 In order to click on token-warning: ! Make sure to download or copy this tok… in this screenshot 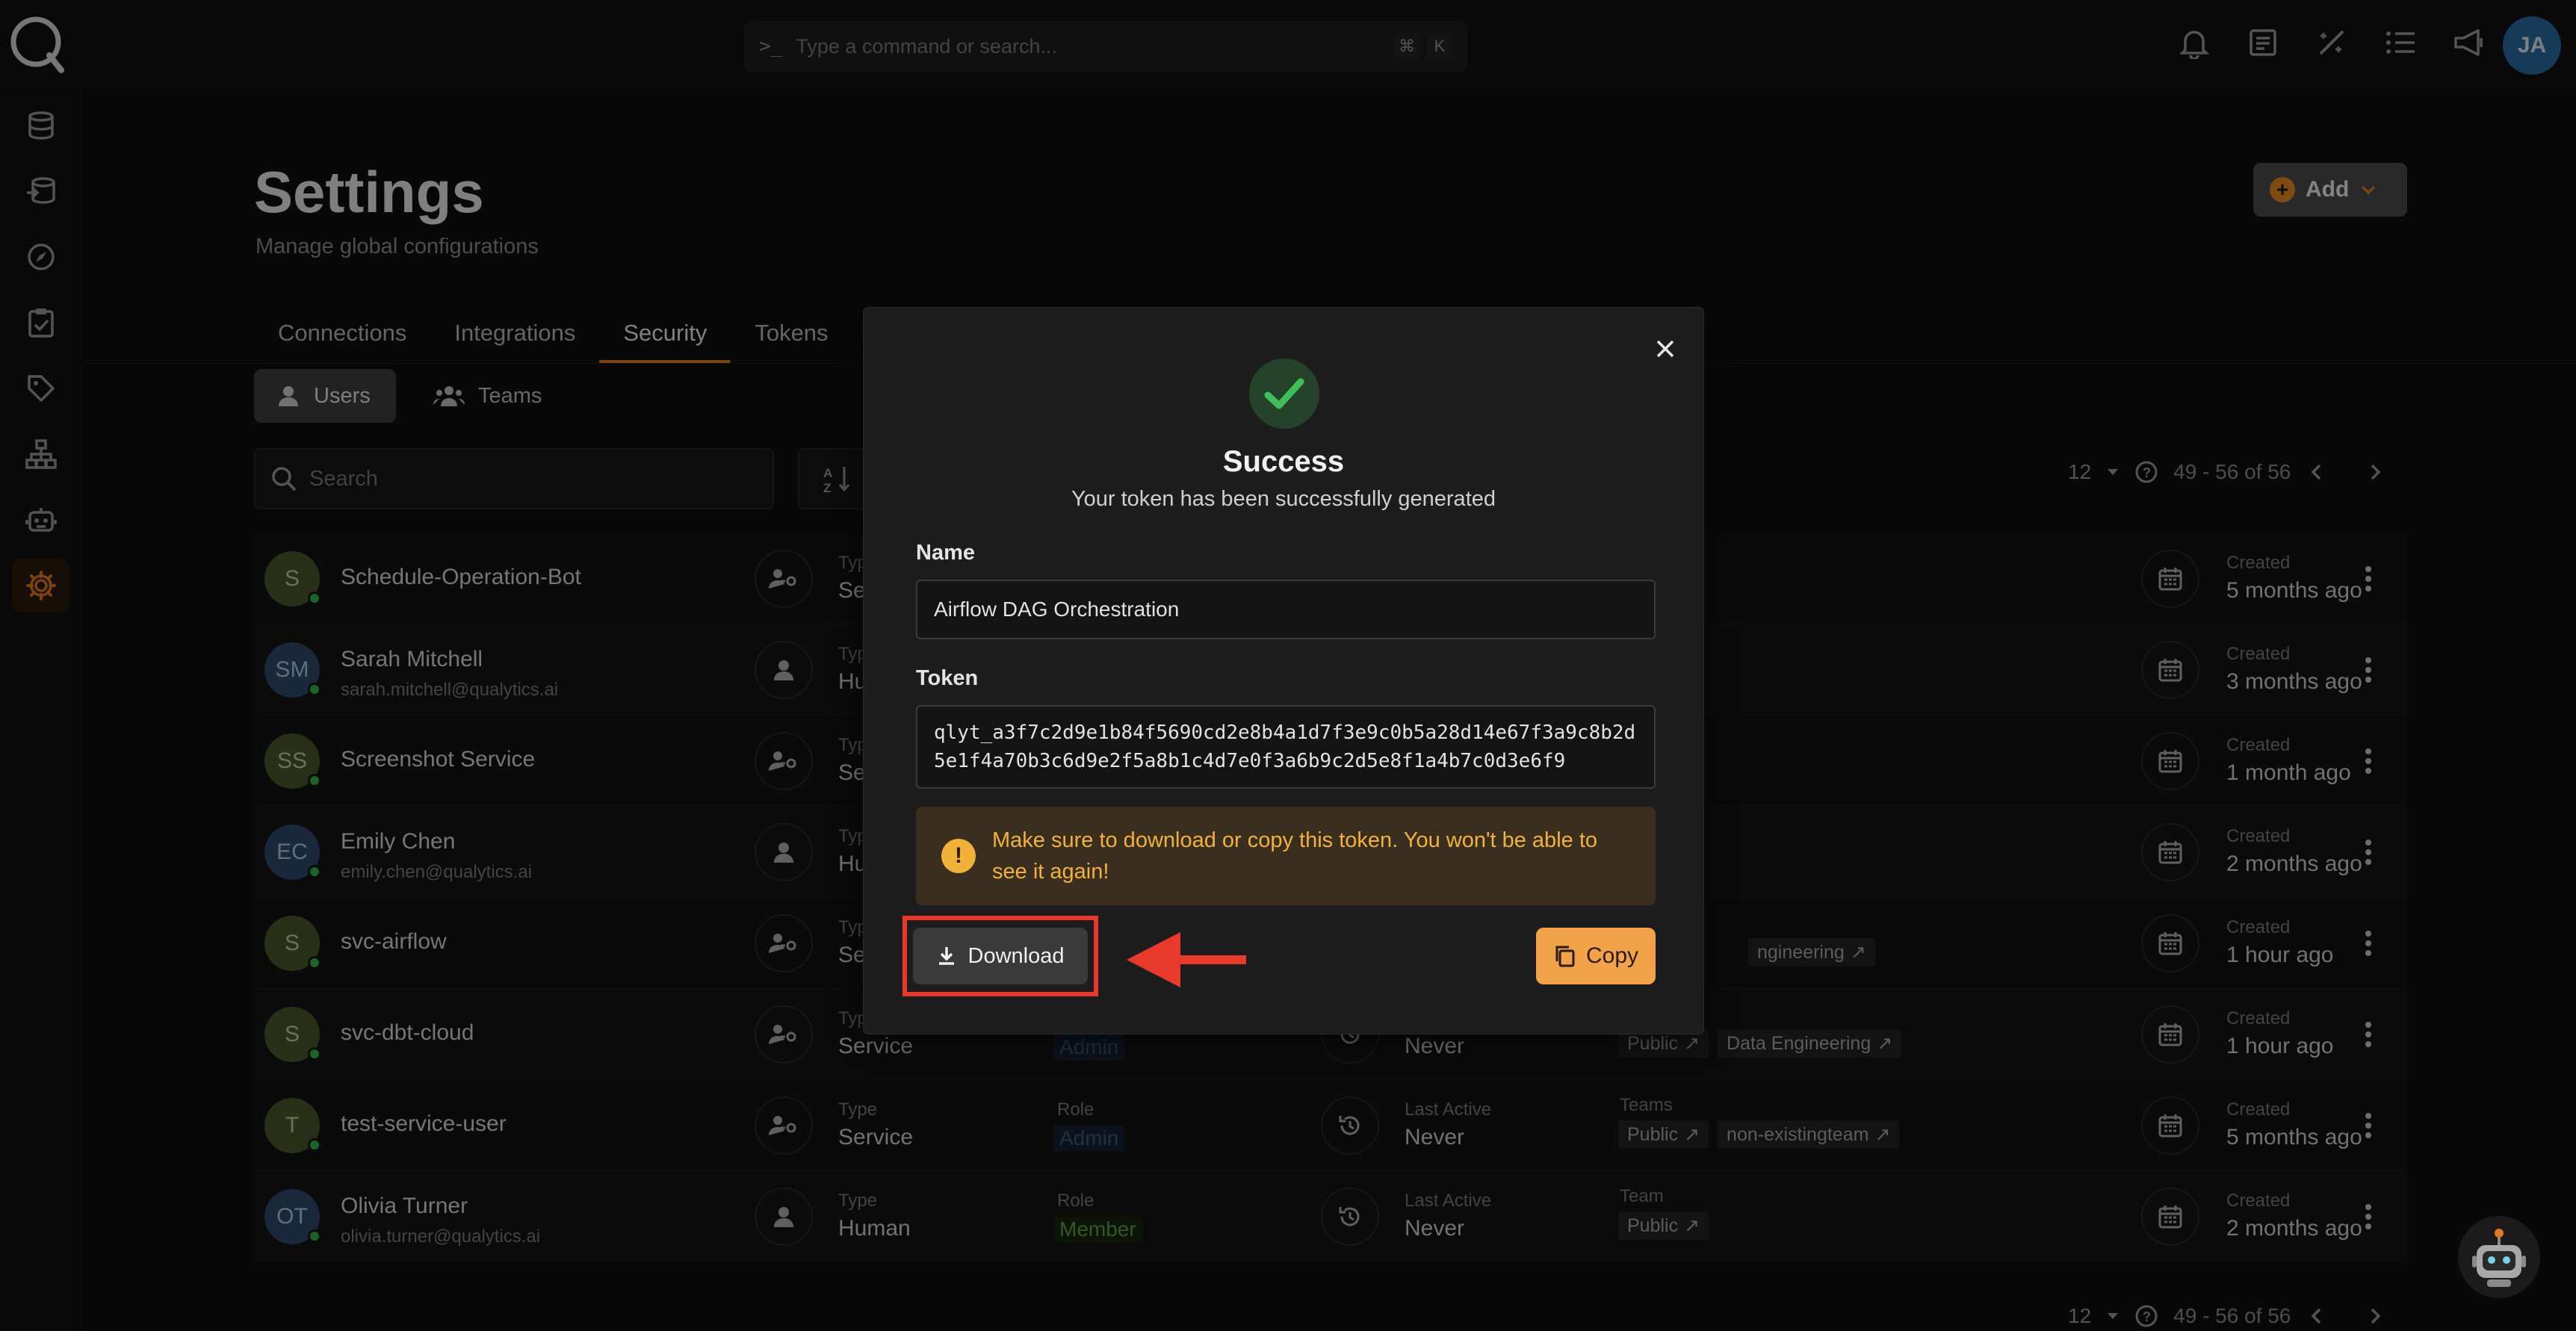, I will do `click(1286, 856)`.